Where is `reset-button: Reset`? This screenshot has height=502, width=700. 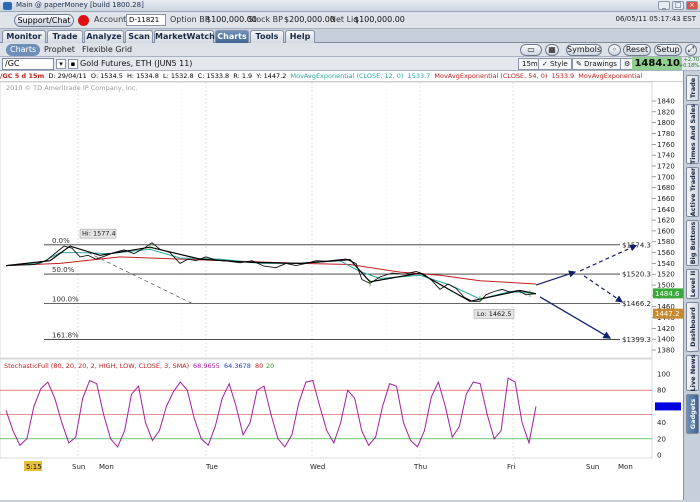
reset-button: Reset is located at coordinates (637, 50).